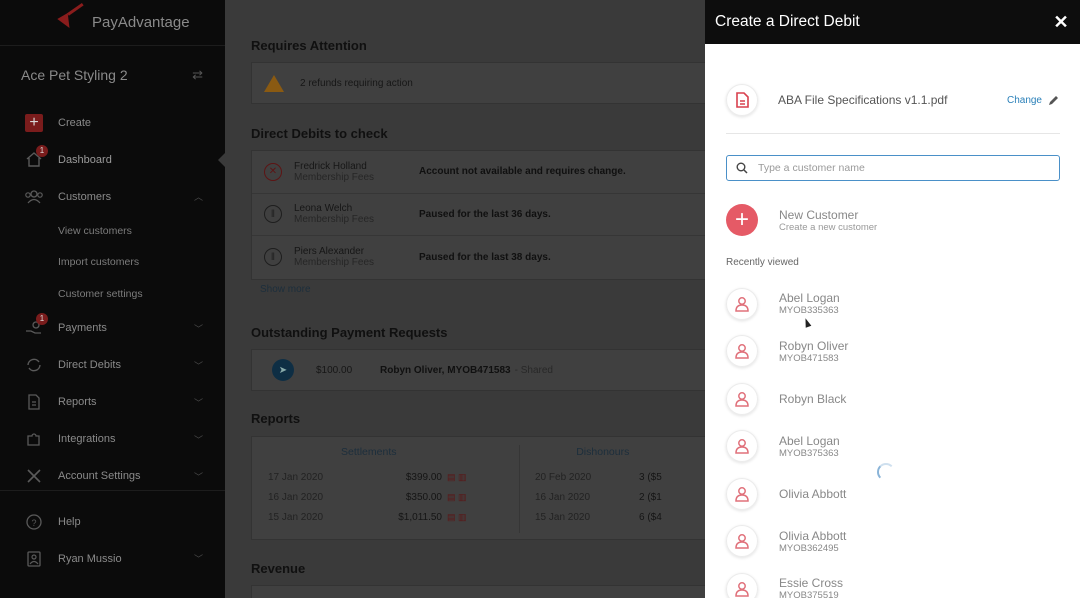  Describe the element at coordinates (893, 581) in the screenshot. I see `recent-customer-row: Essie Cross MYOB375519` at that location.